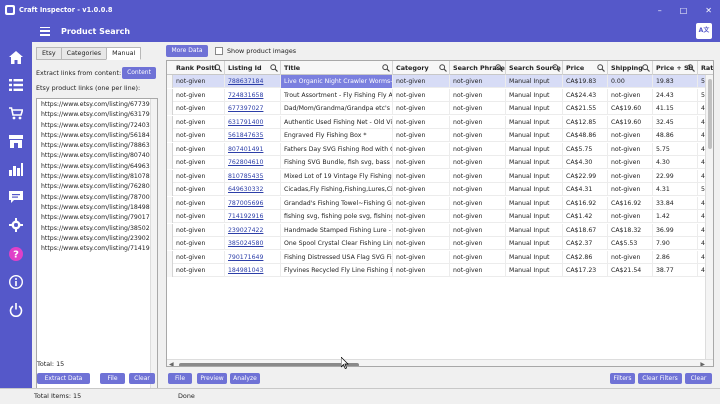 The width and height of the screenshot is (720, 404). Describe the element at coordinates (253, 189) in the screenshot. I see `cell-listing-id: 649630332` at that location.